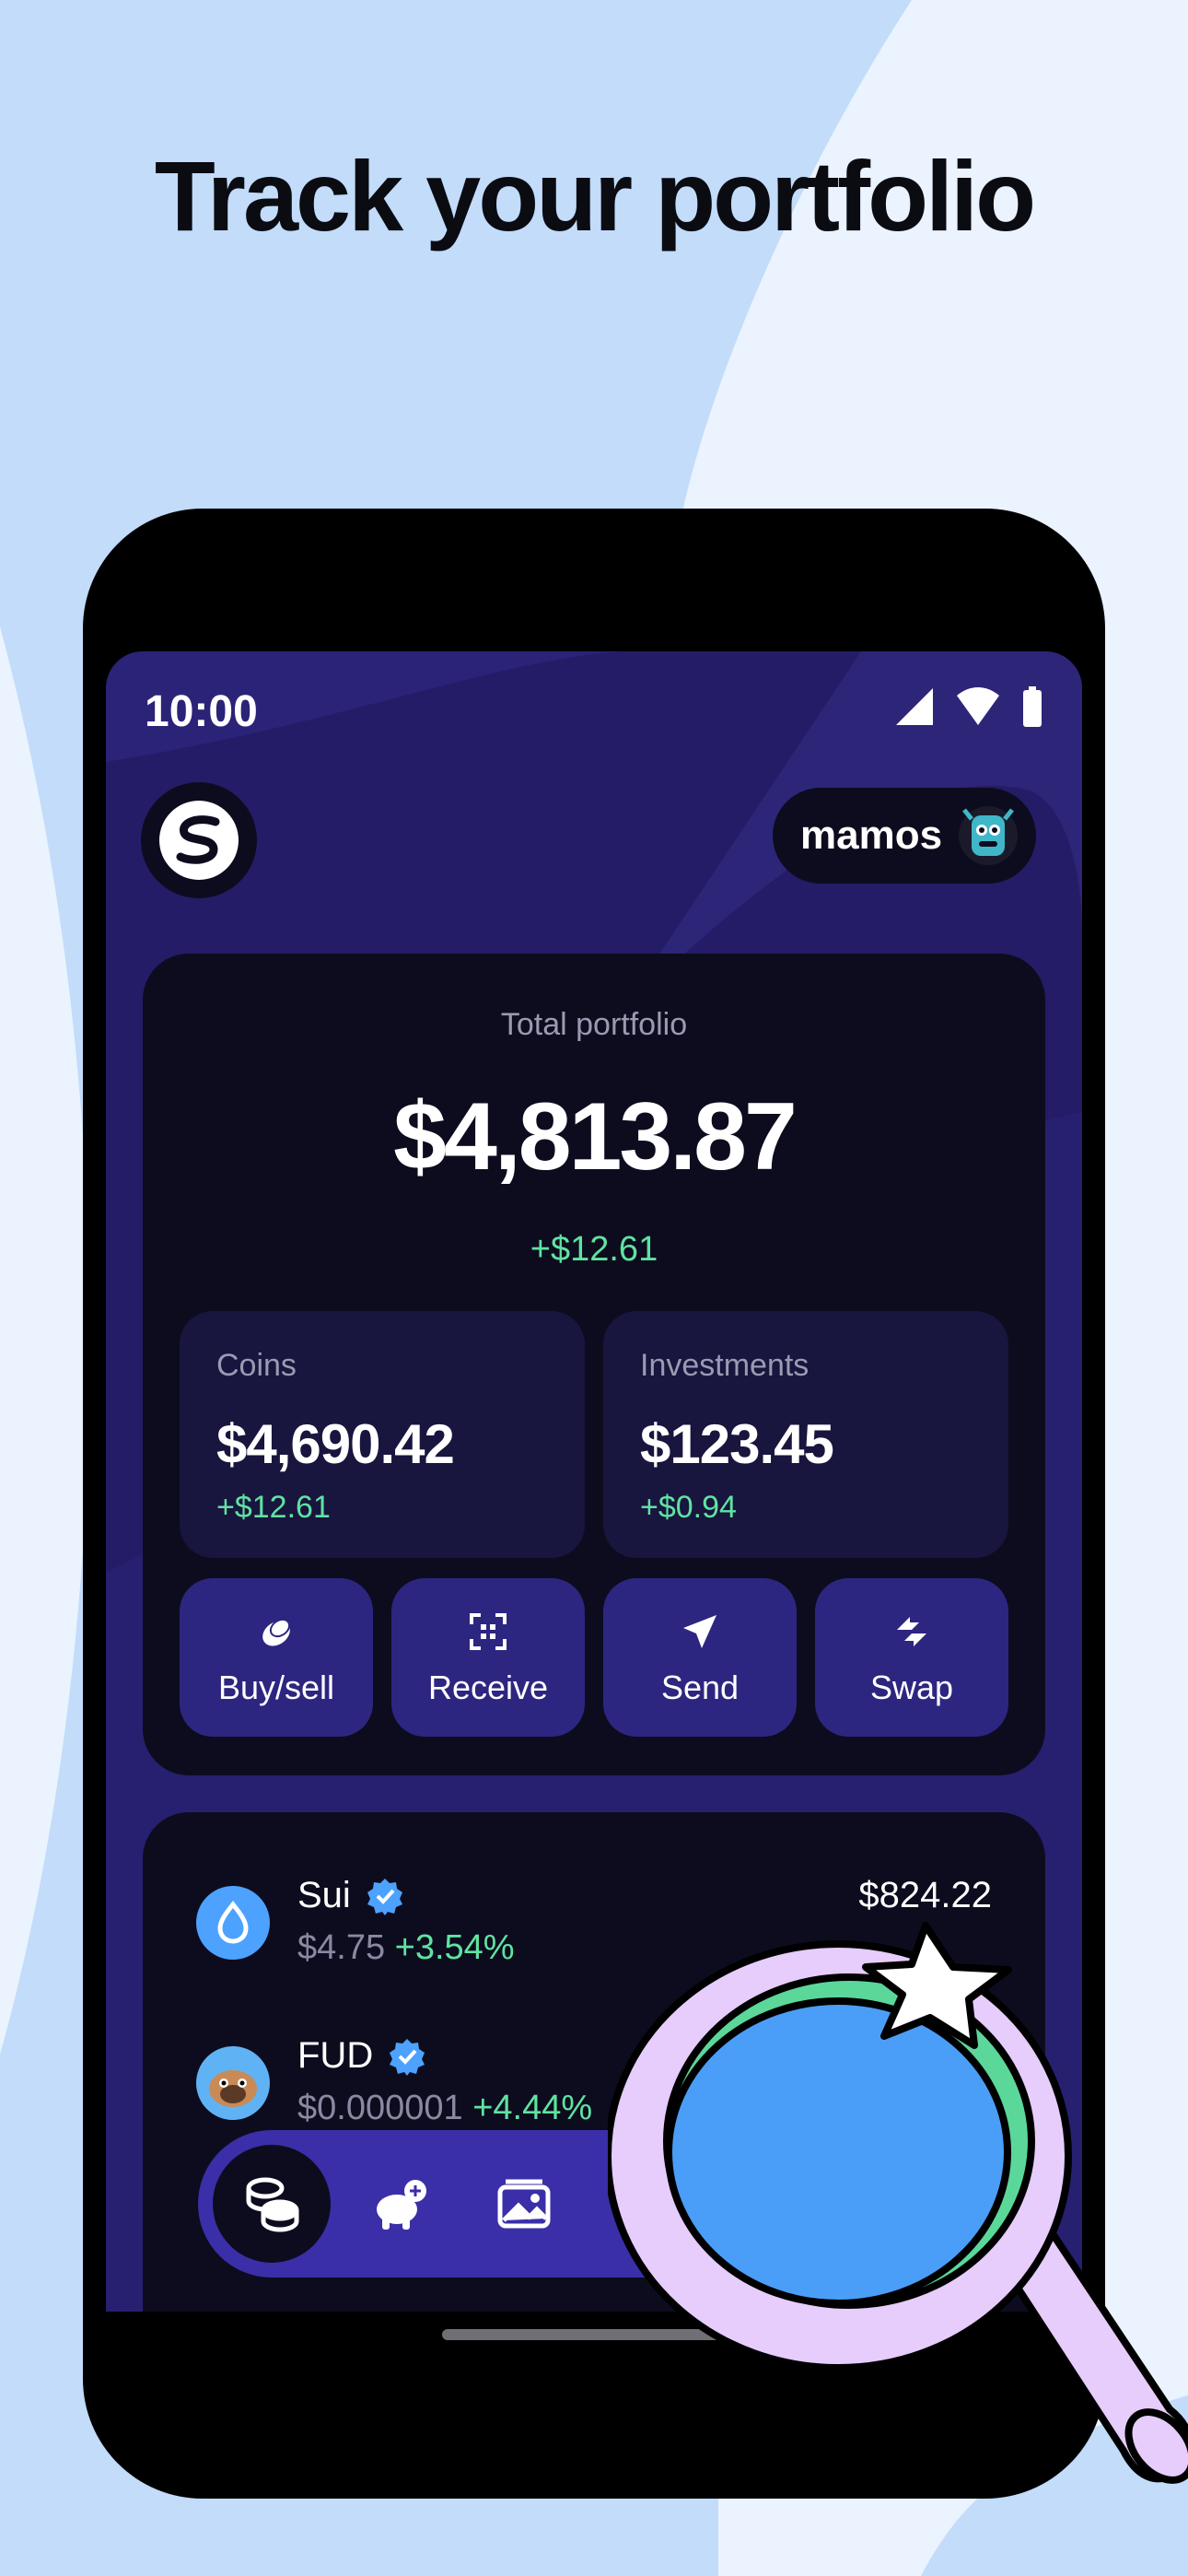 Image resolution: width=1188 pixels, height=2576 pixels. Describe the element at coordinates (488, 1687) in the screenshot. I see `receive-label: Receive` at that location.